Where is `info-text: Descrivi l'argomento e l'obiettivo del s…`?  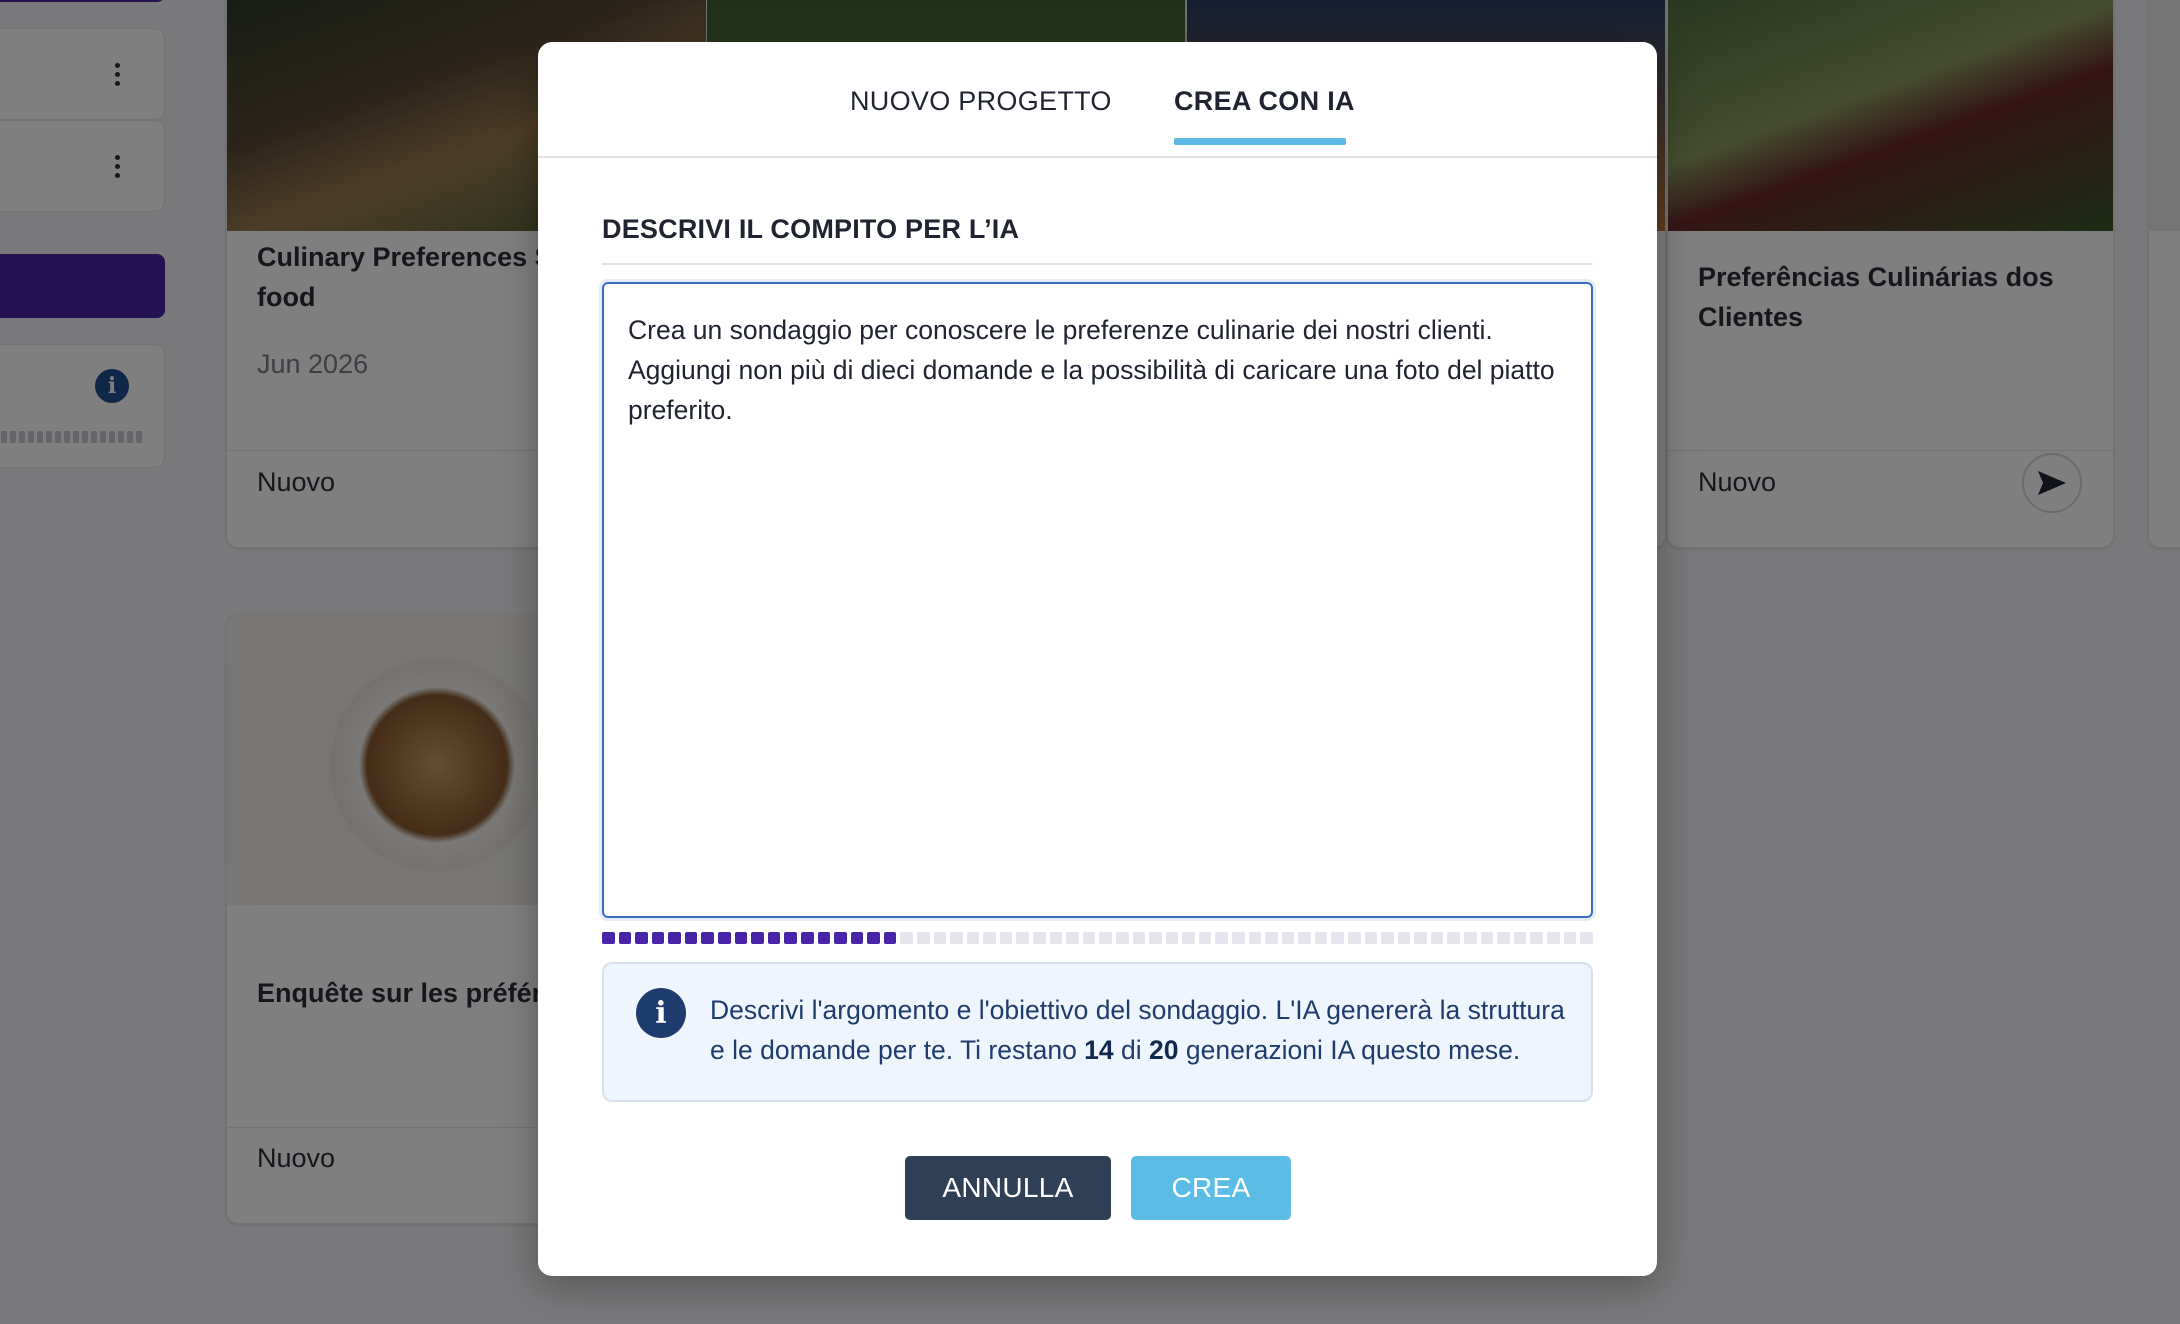
info-text: Descrivi l'argomento e l'obiettivo del s… is located at coordinates (1137, 1030).